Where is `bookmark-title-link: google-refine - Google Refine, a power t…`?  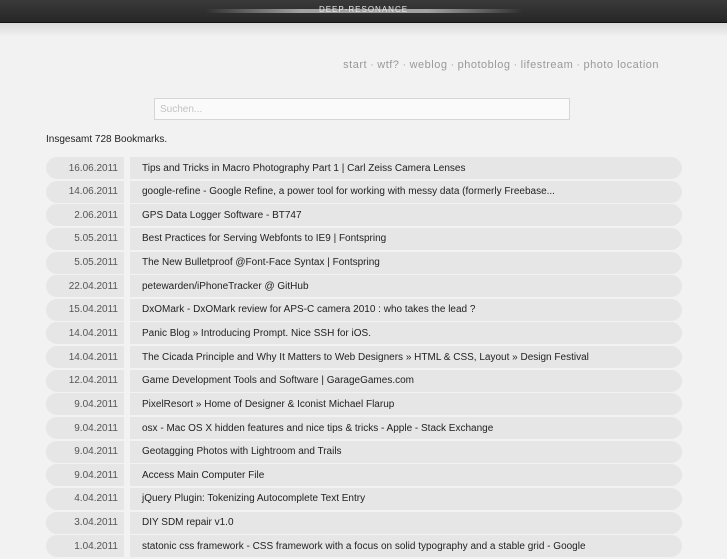 bookmark-title-link: google-refine - Google Refine, a power t… is located at coordinates (406, 191).